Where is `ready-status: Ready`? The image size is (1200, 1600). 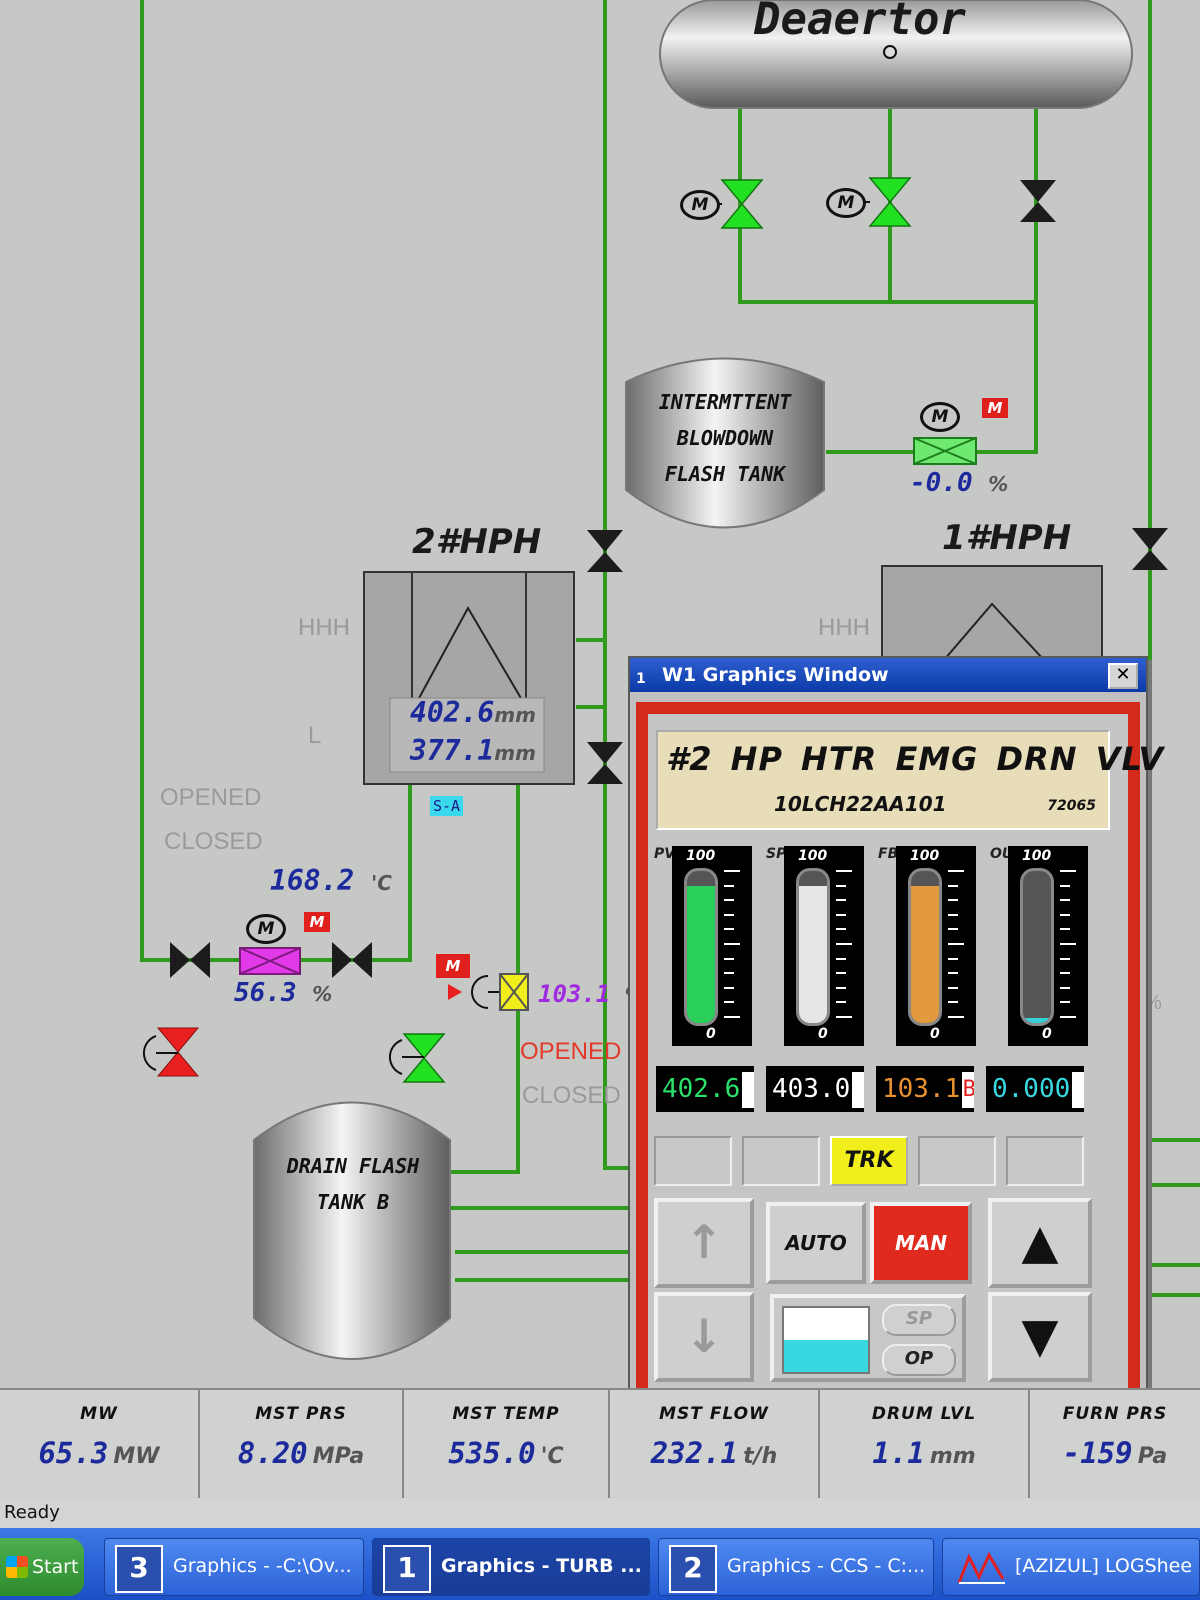 ready-status: Ready is located at coordinates (600, 1513).